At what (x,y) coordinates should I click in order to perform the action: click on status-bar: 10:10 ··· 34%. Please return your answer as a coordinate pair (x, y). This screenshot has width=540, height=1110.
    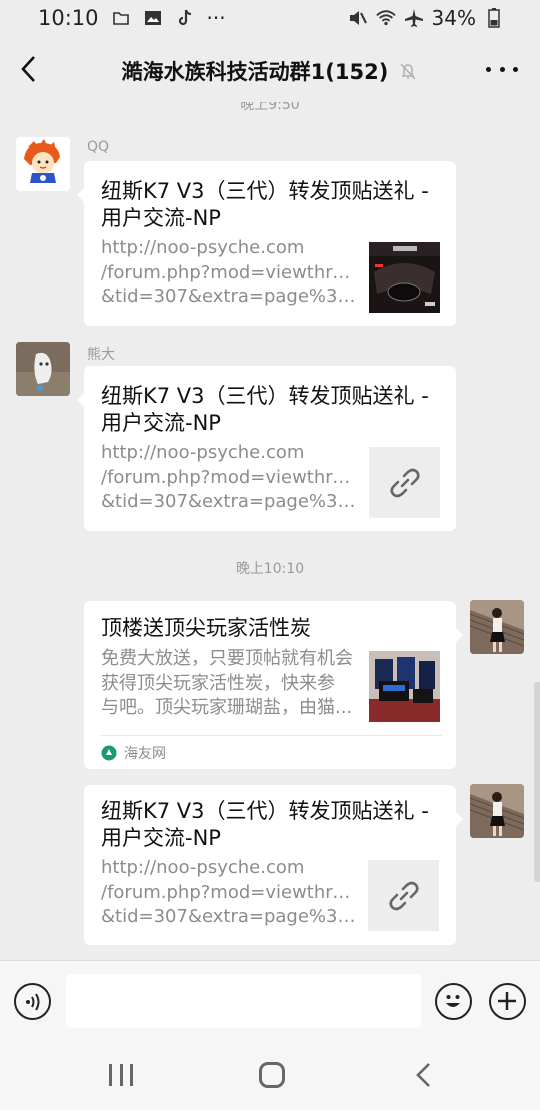
    Looking at the image, I should click on (270, 18).